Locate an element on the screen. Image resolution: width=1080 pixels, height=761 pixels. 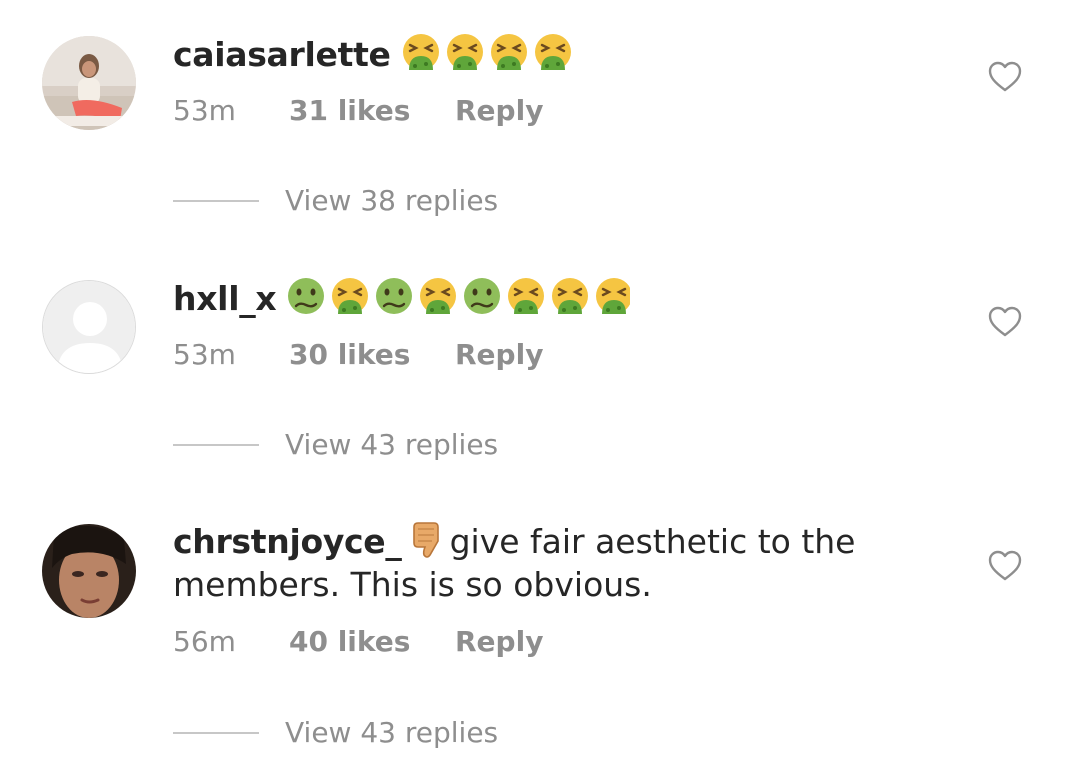
view-replies-label: View 38 replies is located at coordinates (391, 201).